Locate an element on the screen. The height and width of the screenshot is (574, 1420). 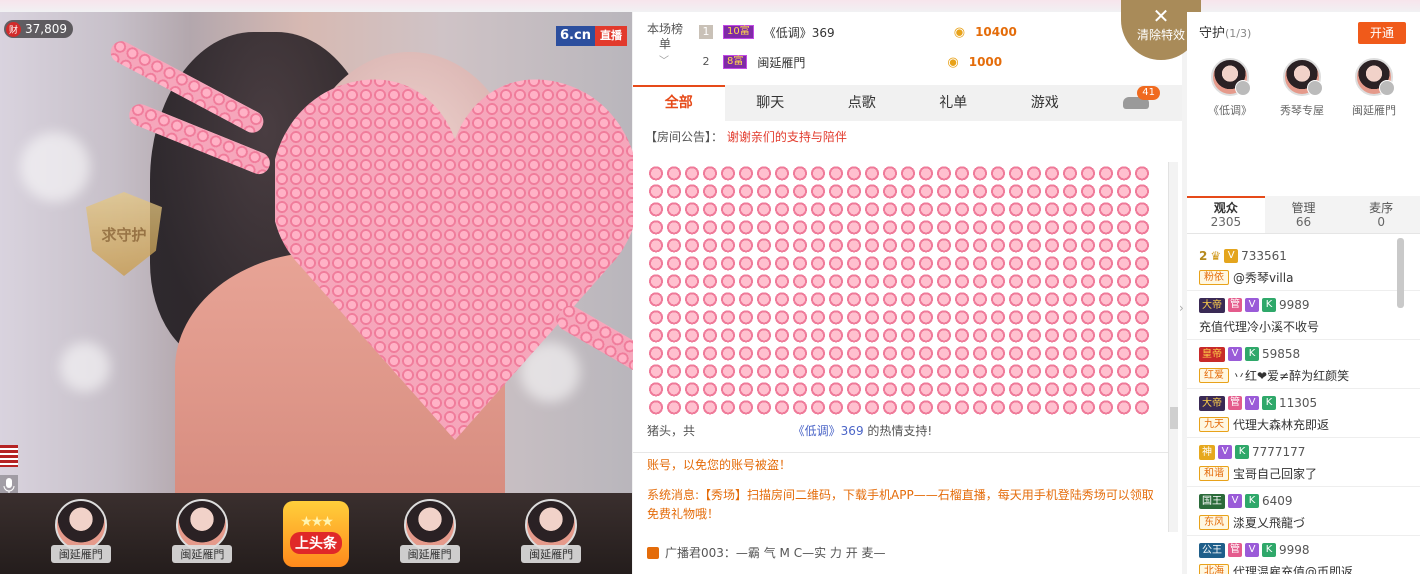
stars-icon: ★★★ is located at coordinates (317, 521).